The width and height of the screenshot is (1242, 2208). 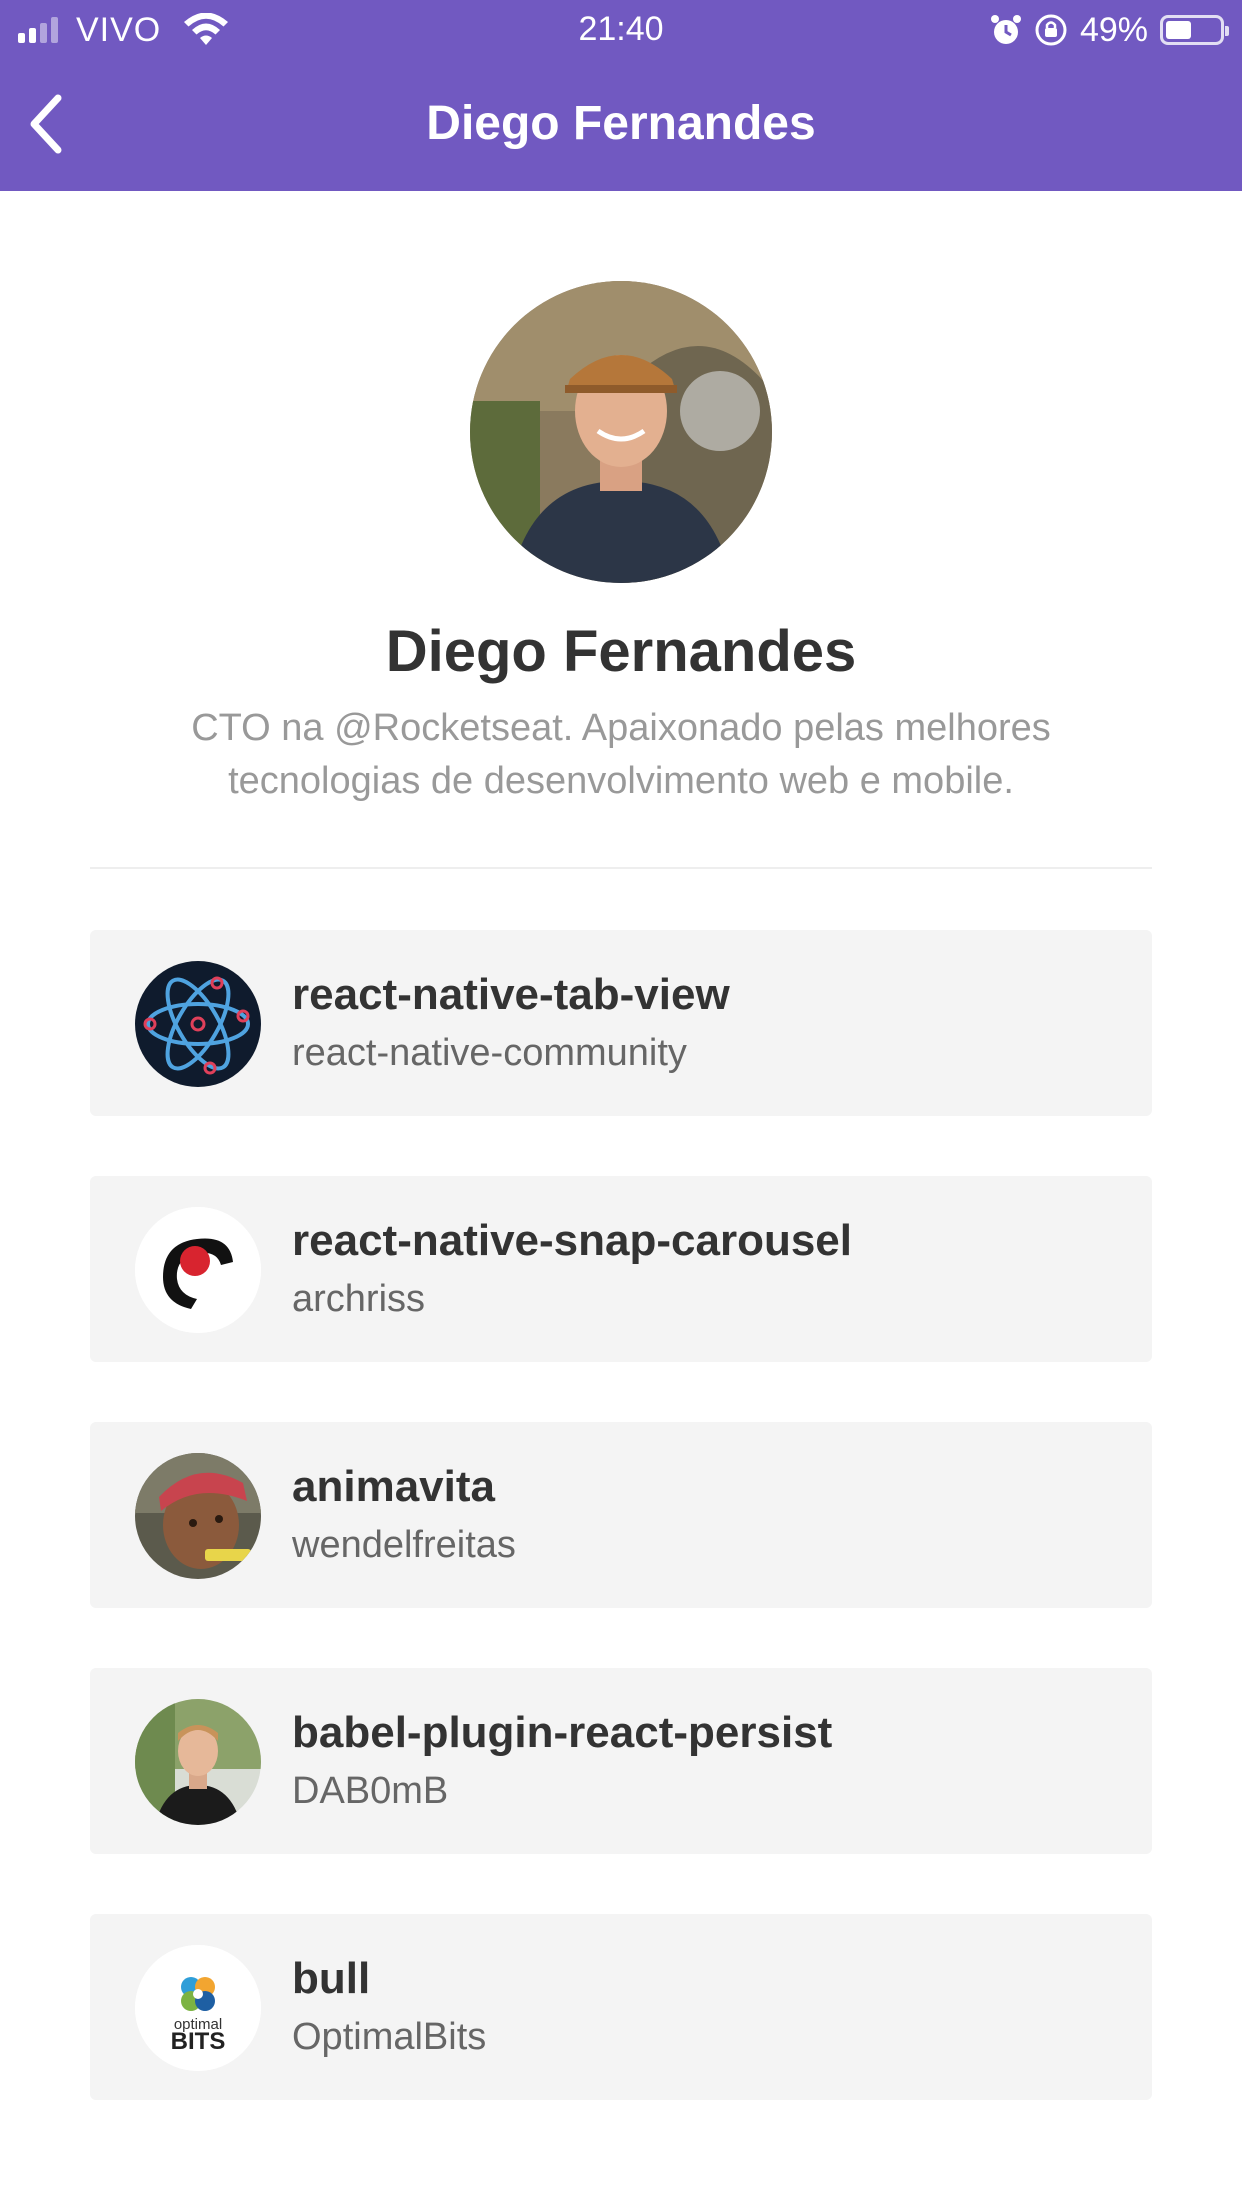 What do you see at coordinates (621, 31) in the screenshot?
I see `status-bar: VIVO 21:40 49%` at bounding box center [621, 31].